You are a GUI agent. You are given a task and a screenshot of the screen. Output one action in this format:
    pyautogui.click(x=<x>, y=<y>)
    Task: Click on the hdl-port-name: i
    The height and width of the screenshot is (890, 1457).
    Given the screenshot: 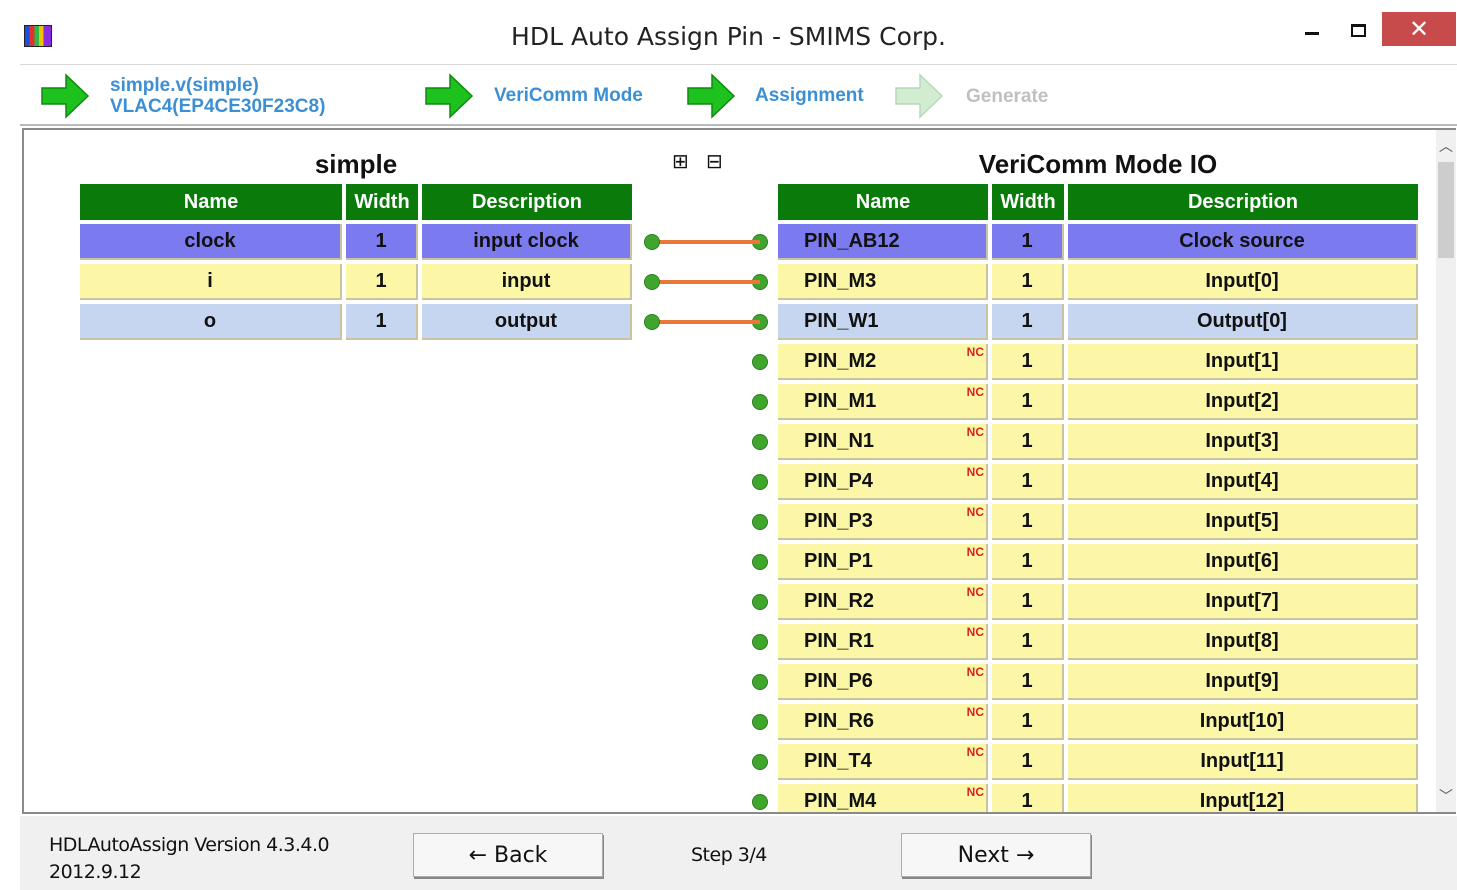 What is the action you would take?
    pyautogui.click(x=211, y=282)
    